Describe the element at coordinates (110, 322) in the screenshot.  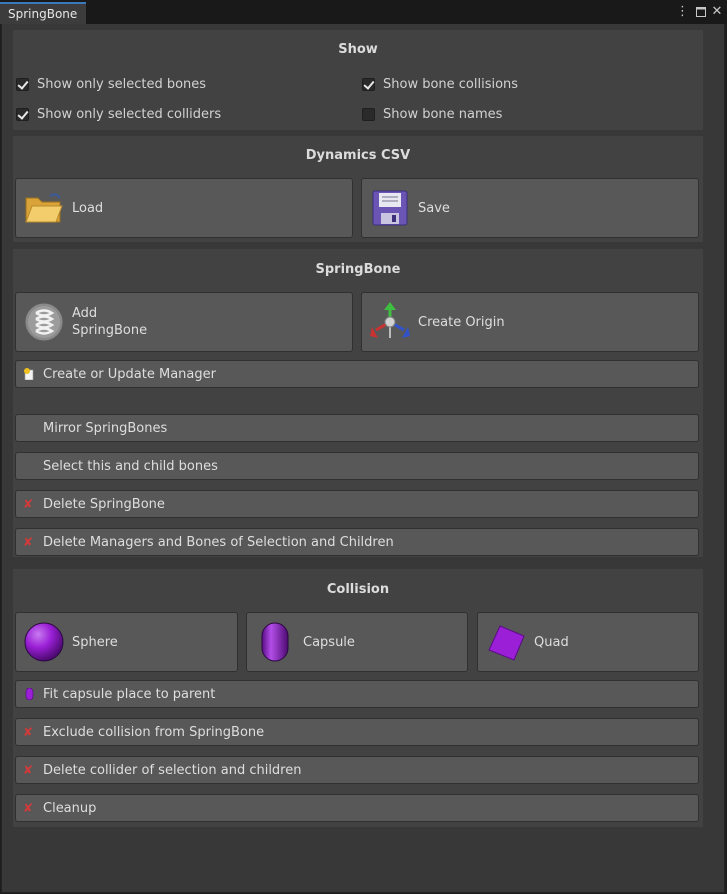
I see `add-springbone-label: Add SpringBone` at that location.